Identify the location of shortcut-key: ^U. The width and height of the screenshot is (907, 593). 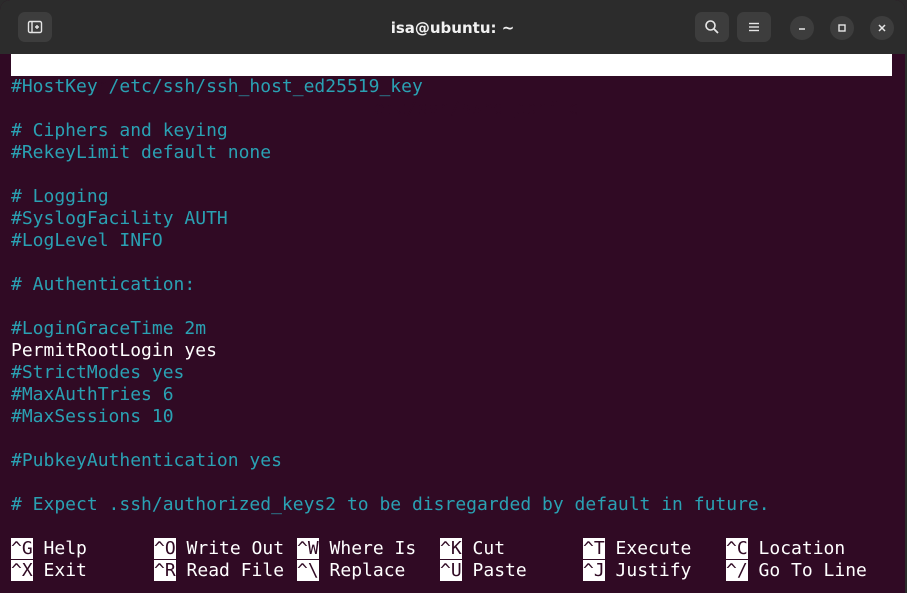
(451, 570).